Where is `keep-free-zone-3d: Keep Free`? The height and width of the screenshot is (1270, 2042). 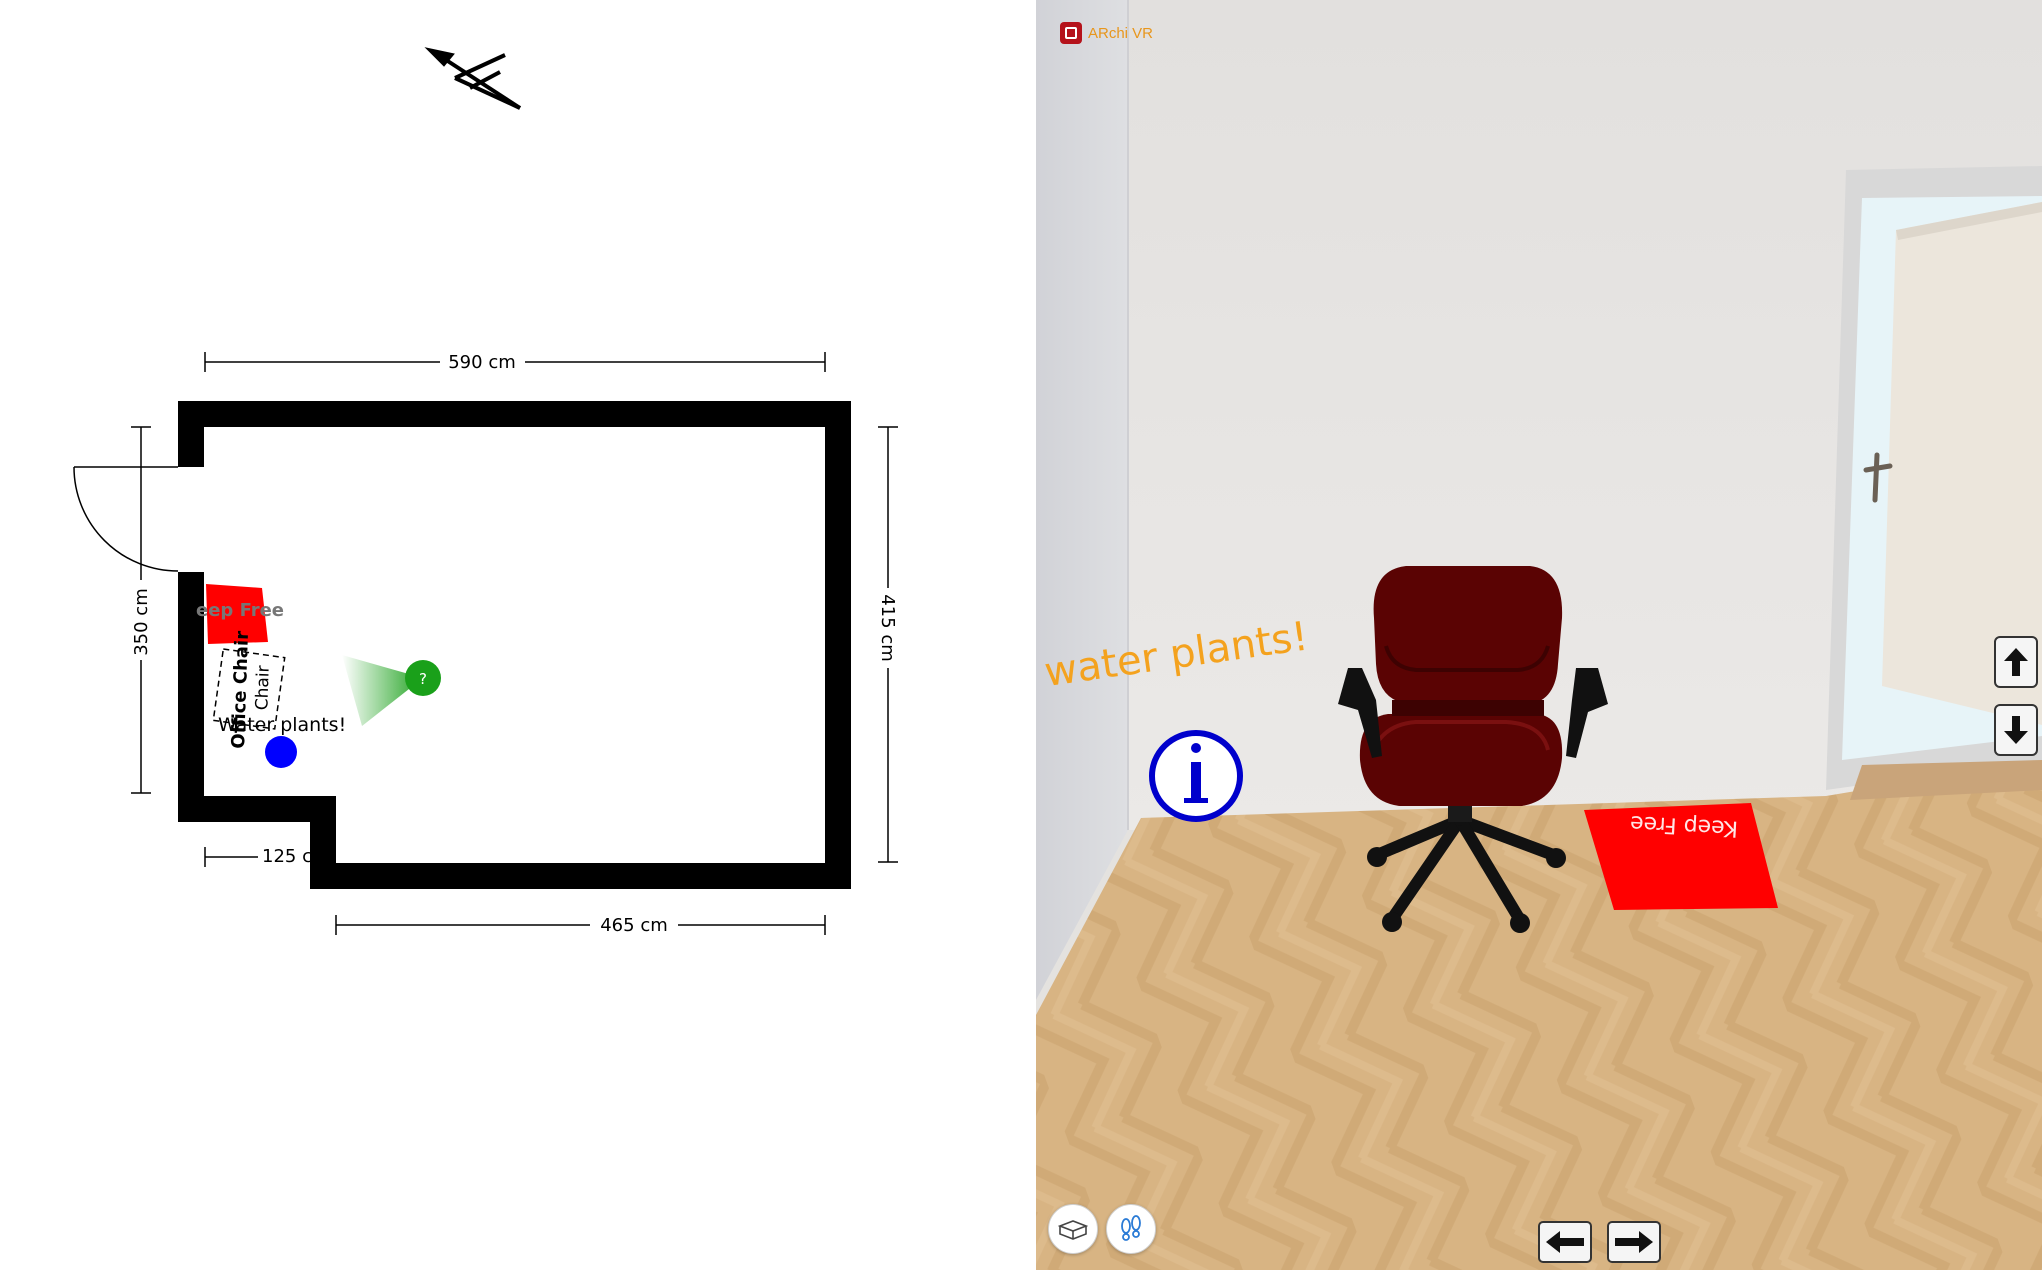
keep-free-zone-3d: Keep Free is located at coordinates (1681, 856).